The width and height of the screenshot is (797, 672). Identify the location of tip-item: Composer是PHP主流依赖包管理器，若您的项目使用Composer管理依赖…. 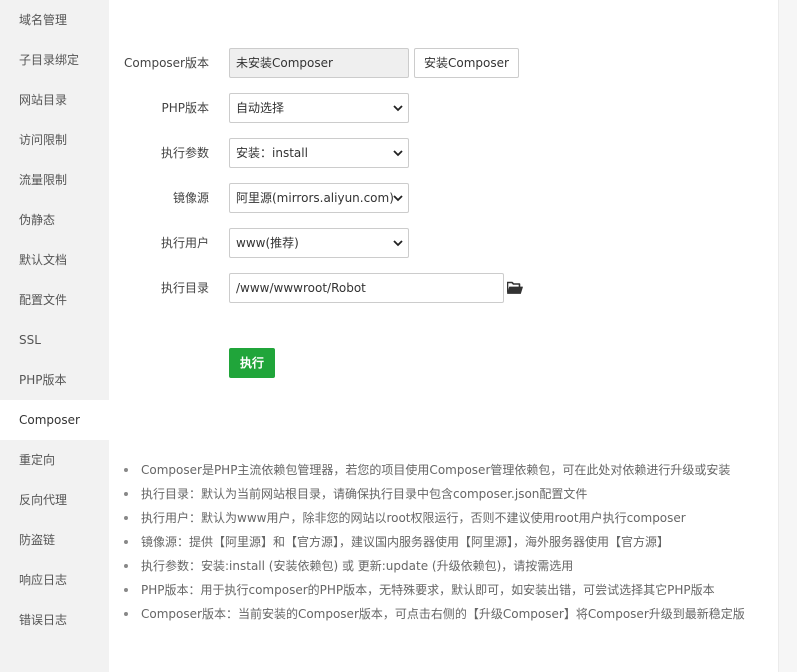
(433, 472).